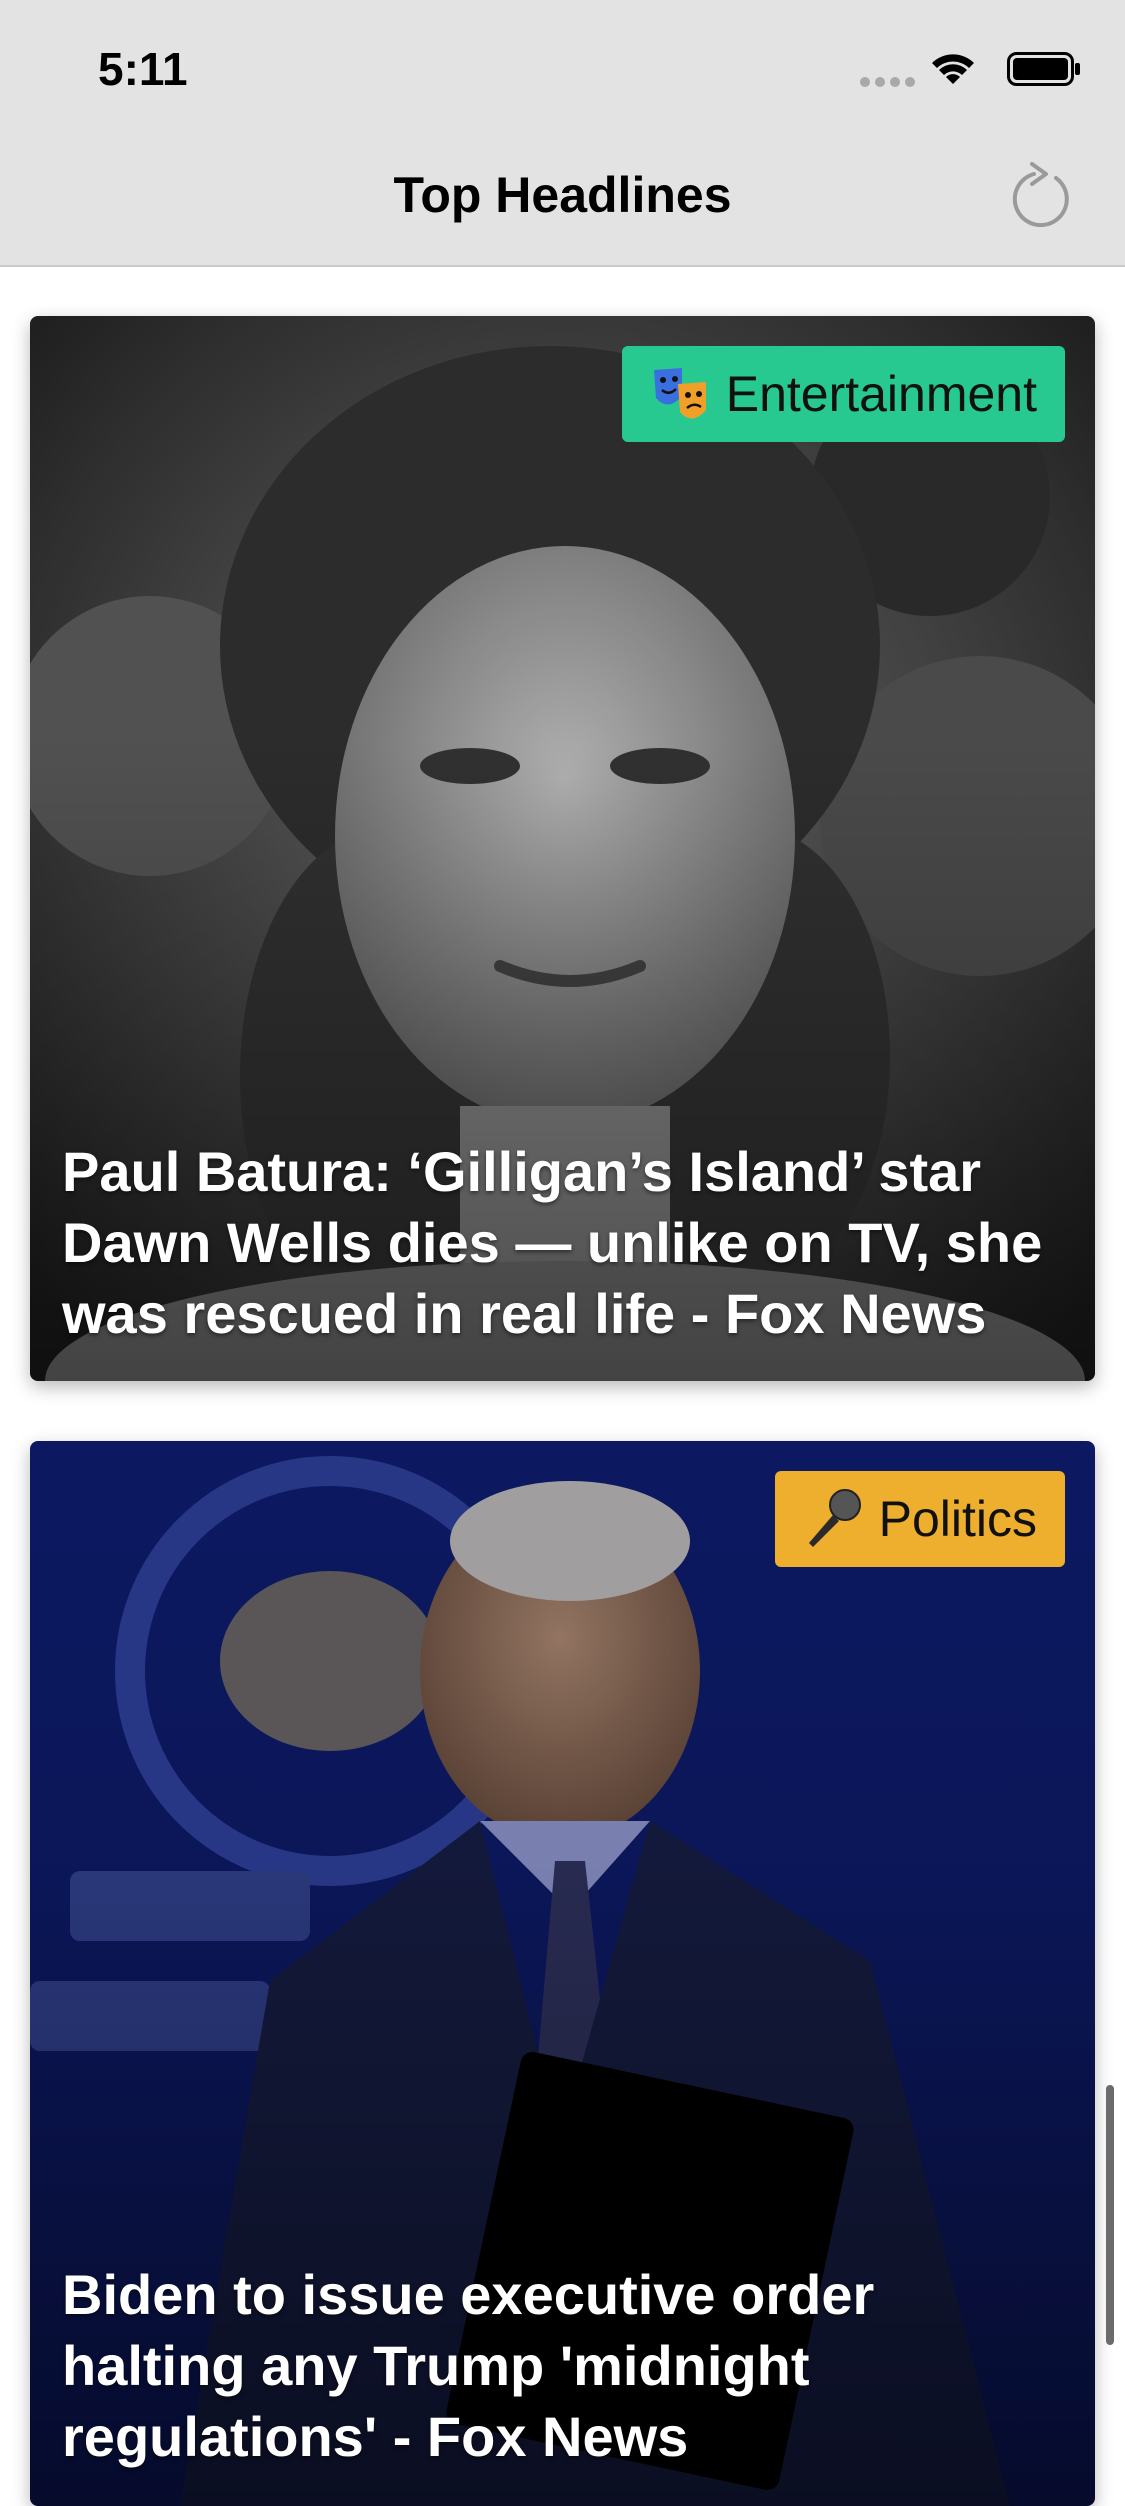  Describe the element at coordinates (834, 1518) in the screenshot. I see `microphone-icon` at that location.